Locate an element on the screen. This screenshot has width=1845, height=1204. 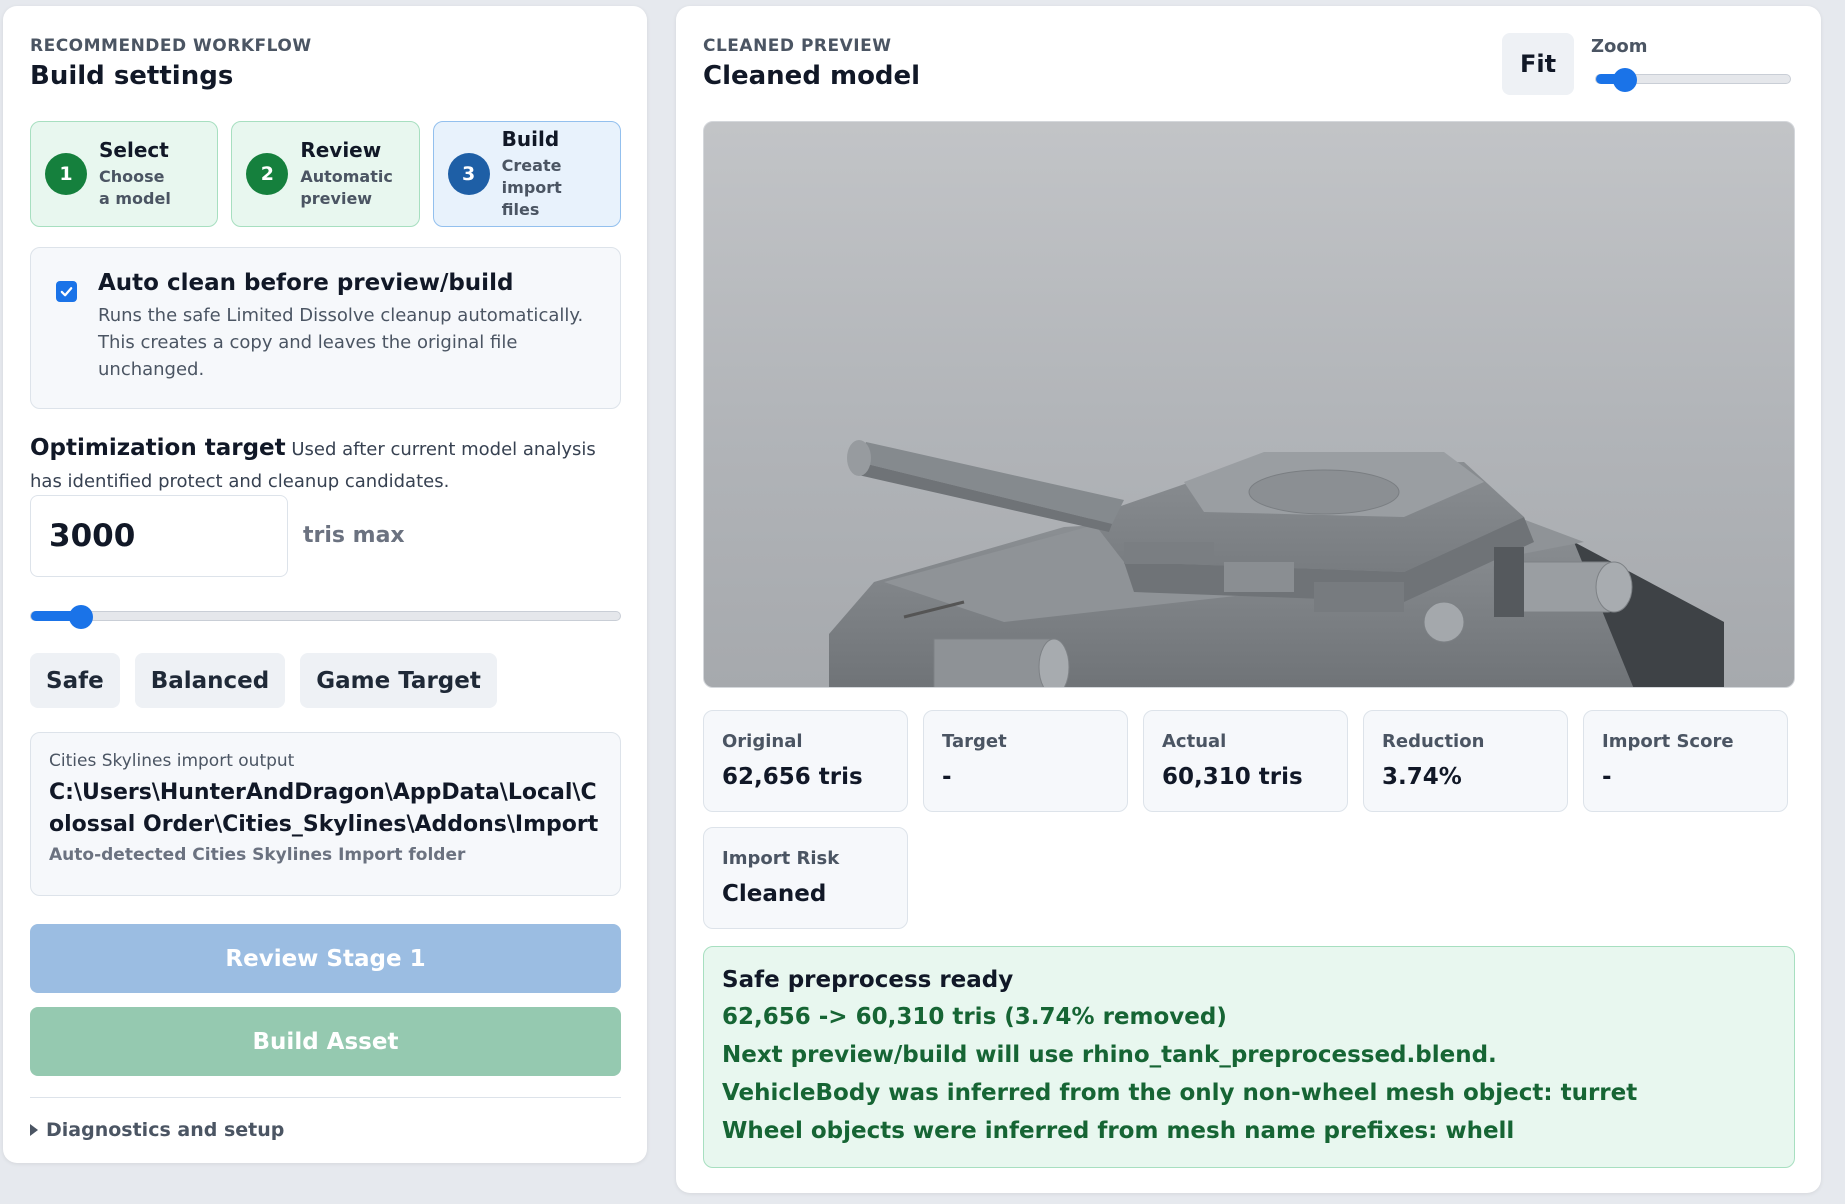
stat-label: Actual is located at coordinates (1194, 741).